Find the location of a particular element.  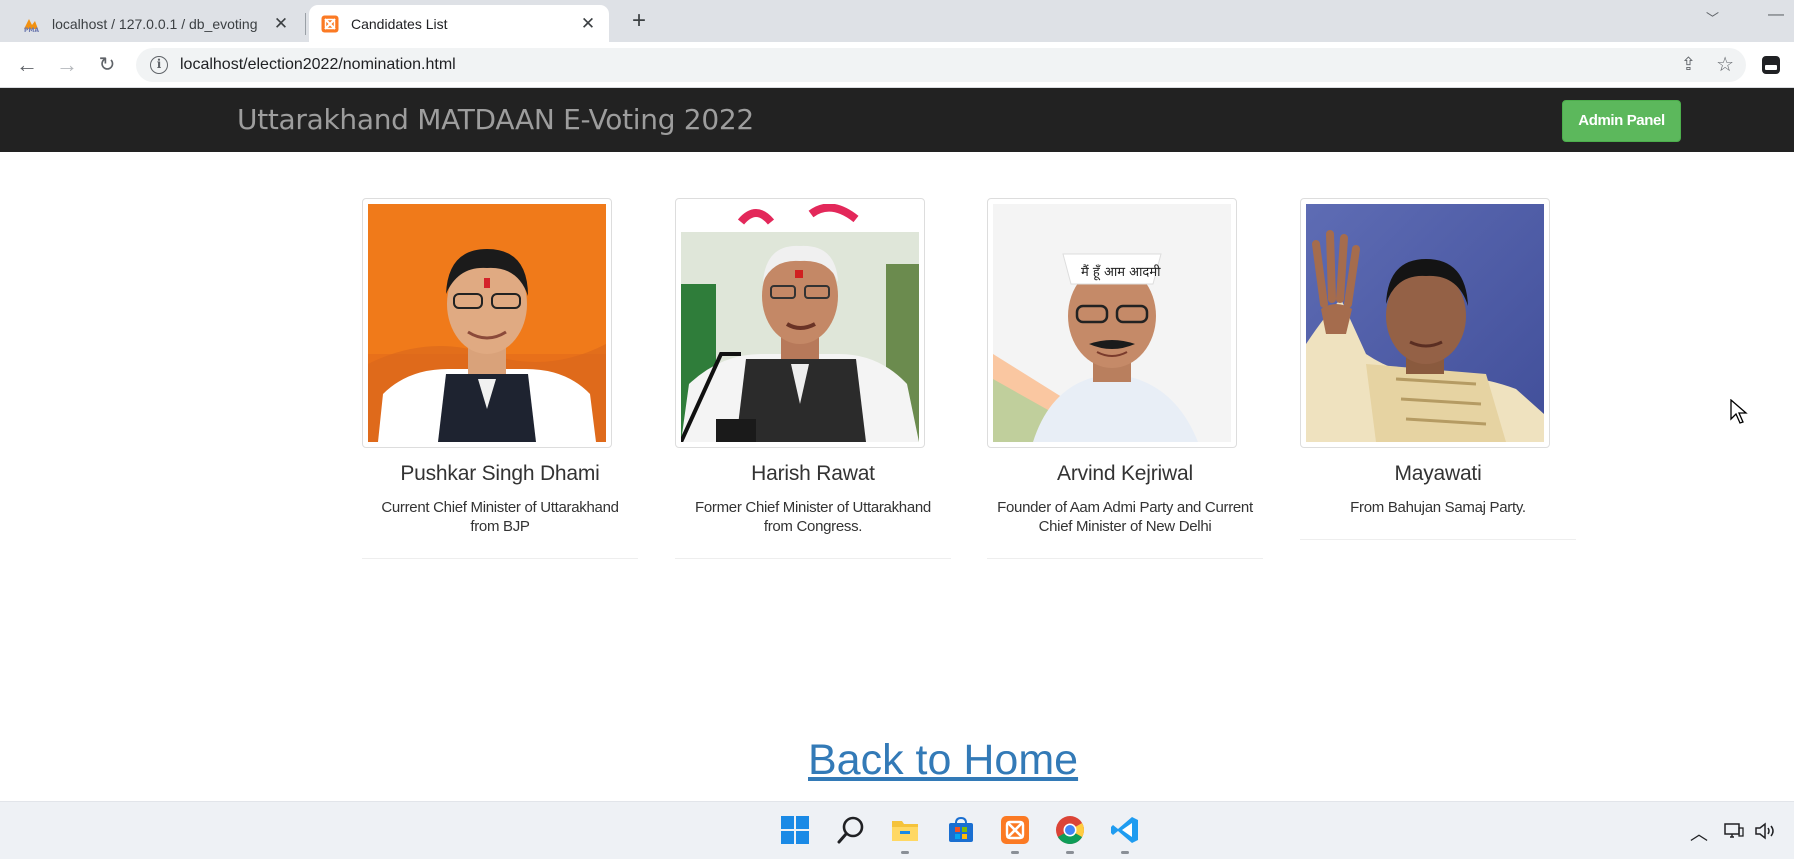

candidate-card: Mayawati From Bahujan Samaj Party. is located at coordinates (1438, 369).